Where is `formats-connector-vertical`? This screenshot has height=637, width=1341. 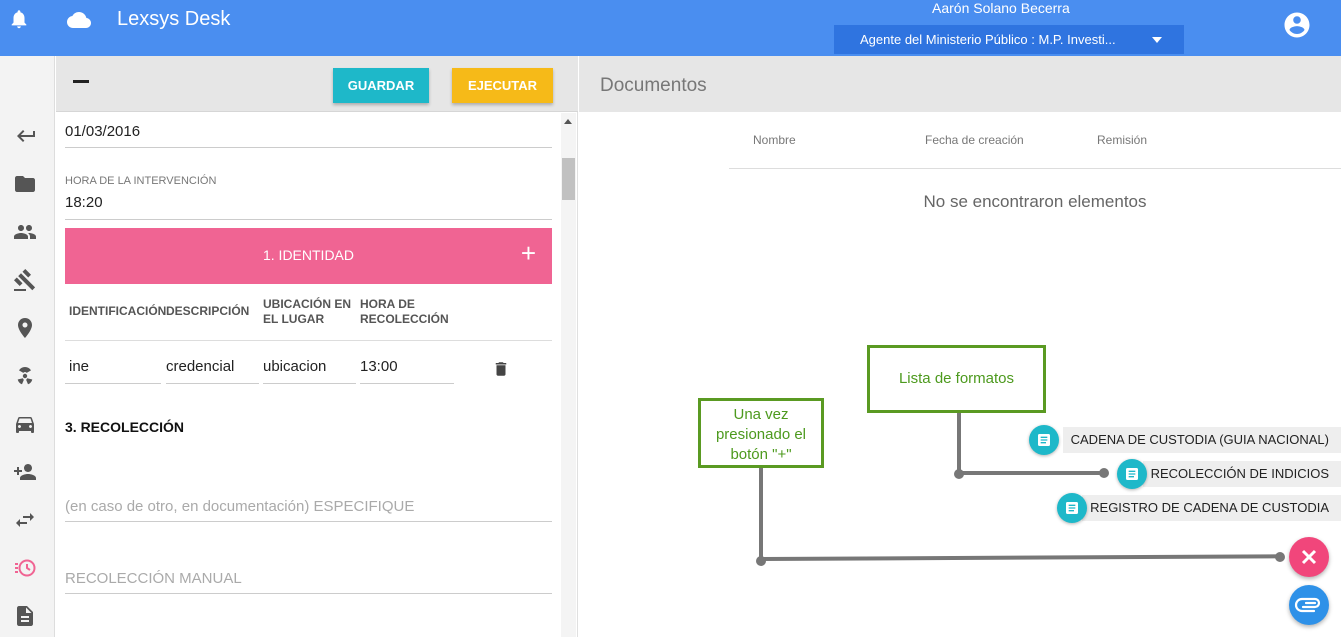
formats-connector-vertical is located at coordinates (959, 444).